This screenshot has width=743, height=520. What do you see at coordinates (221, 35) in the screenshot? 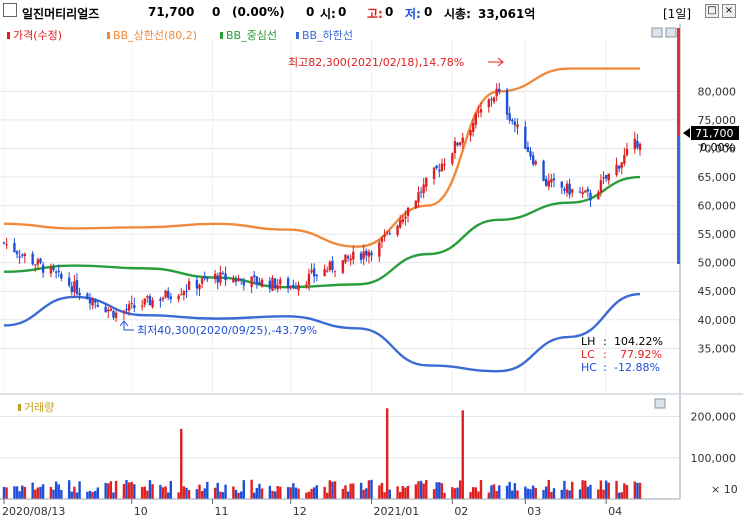
I see `legend-middle-swatch` at bounding box center [221, 35].